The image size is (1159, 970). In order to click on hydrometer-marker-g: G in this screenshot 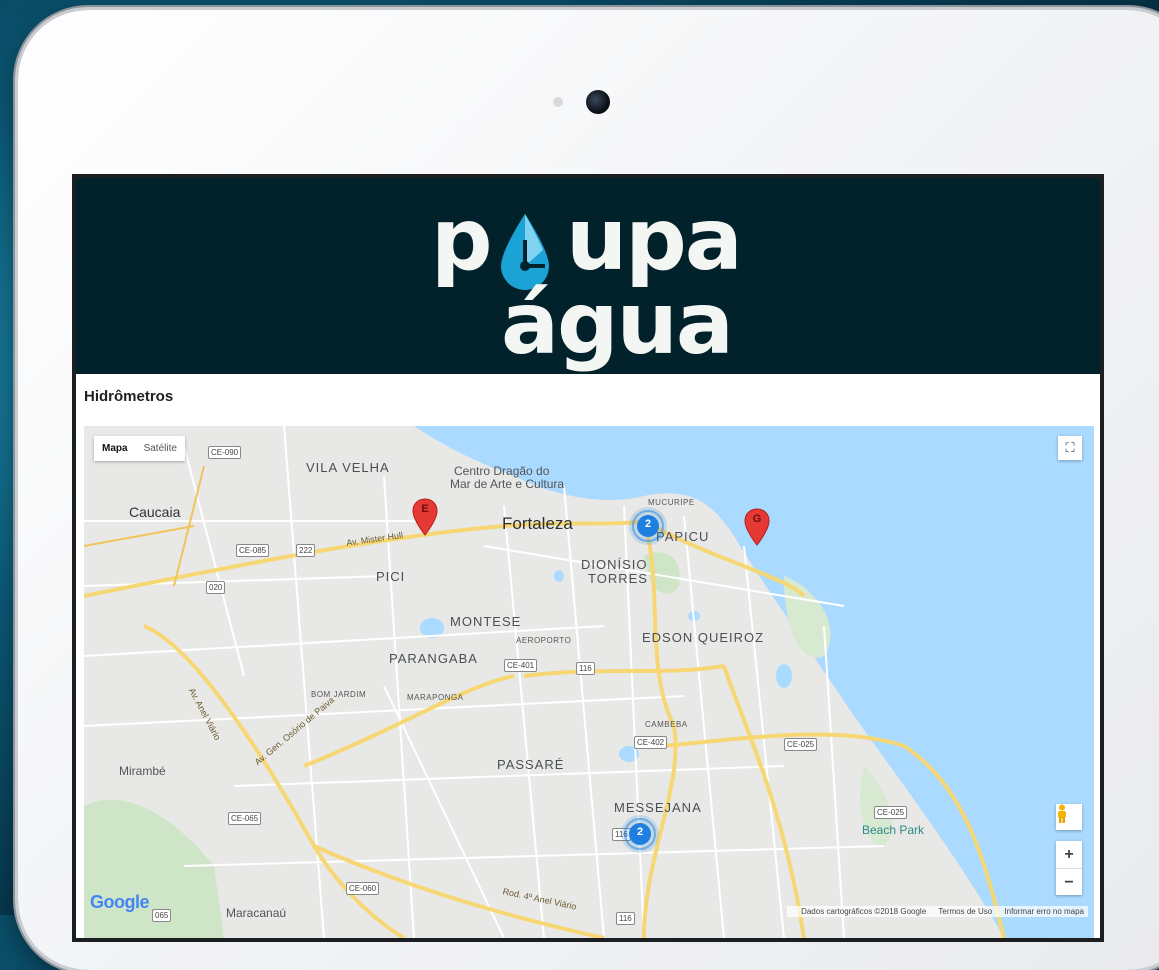, I will do `click(757, 527)`.